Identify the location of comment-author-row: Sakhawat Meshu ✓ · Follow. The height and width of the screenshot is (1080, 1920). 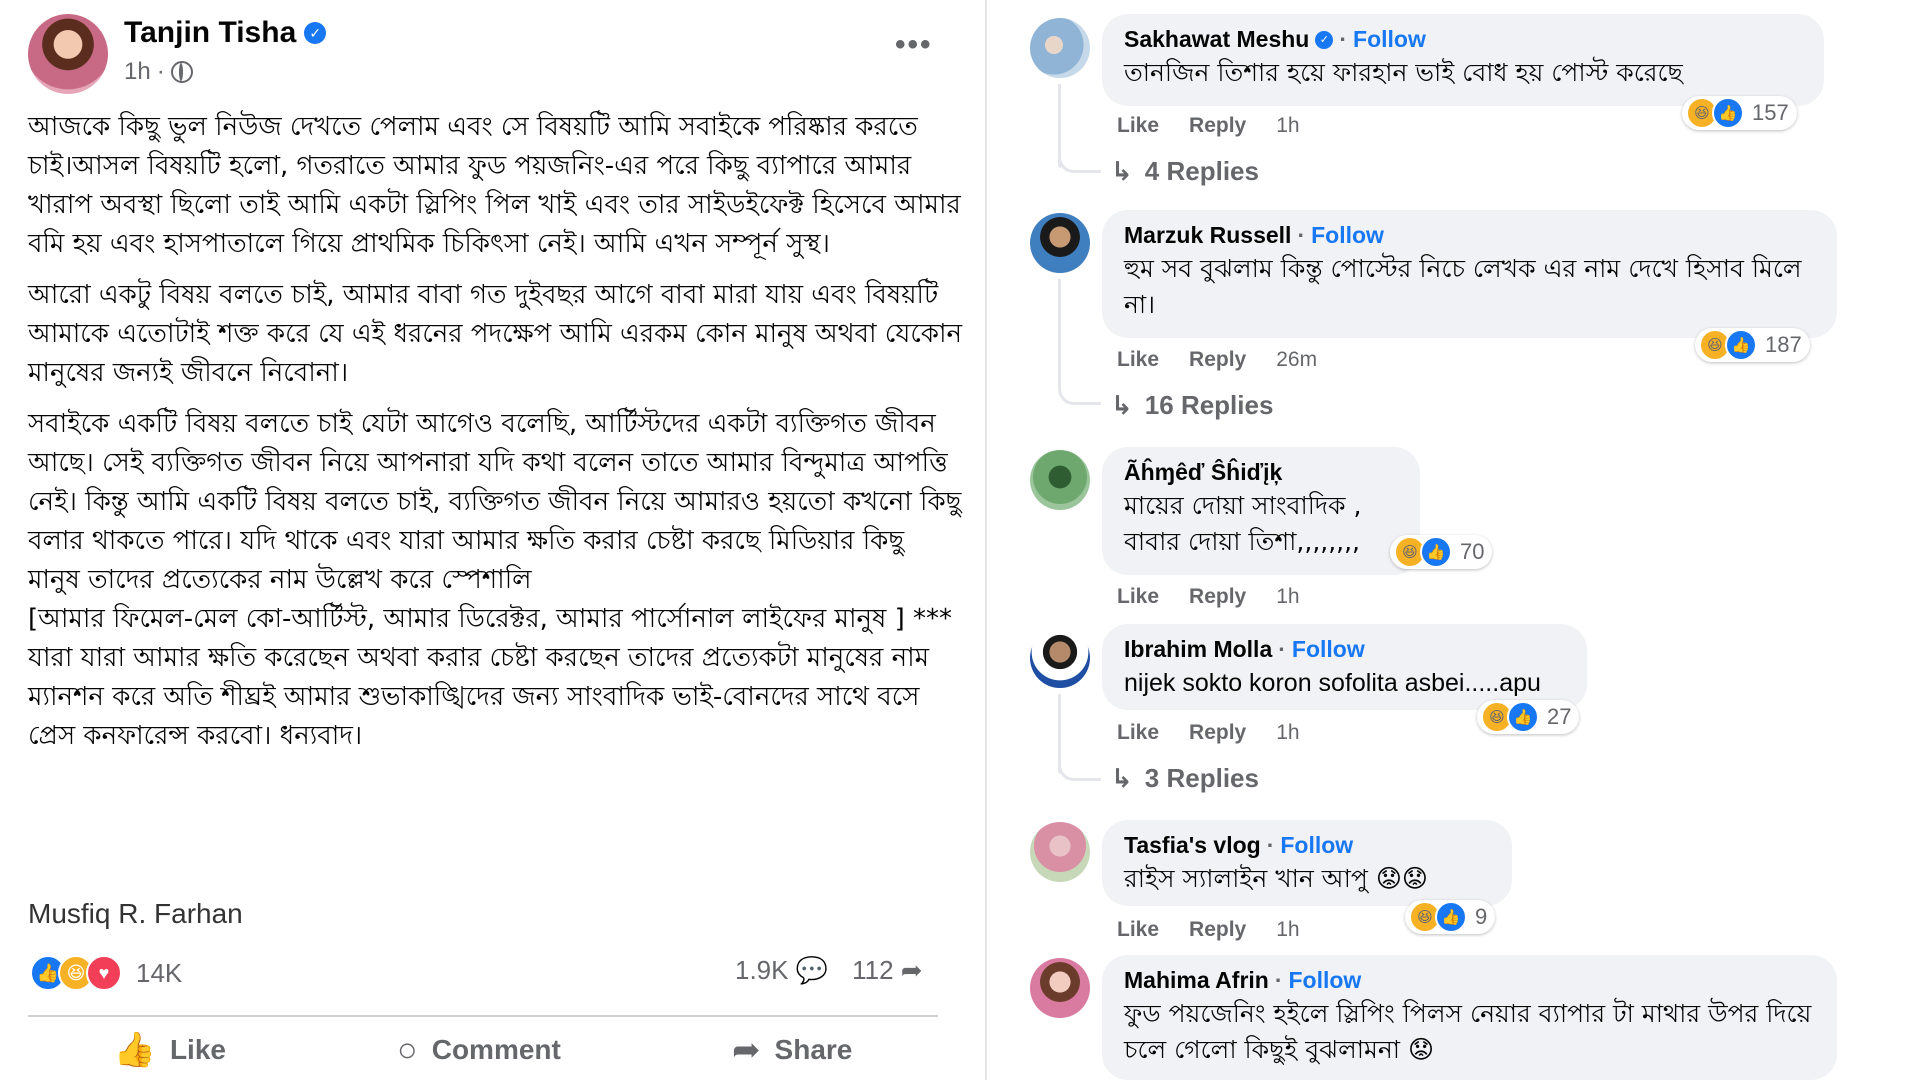
(1275, 39).